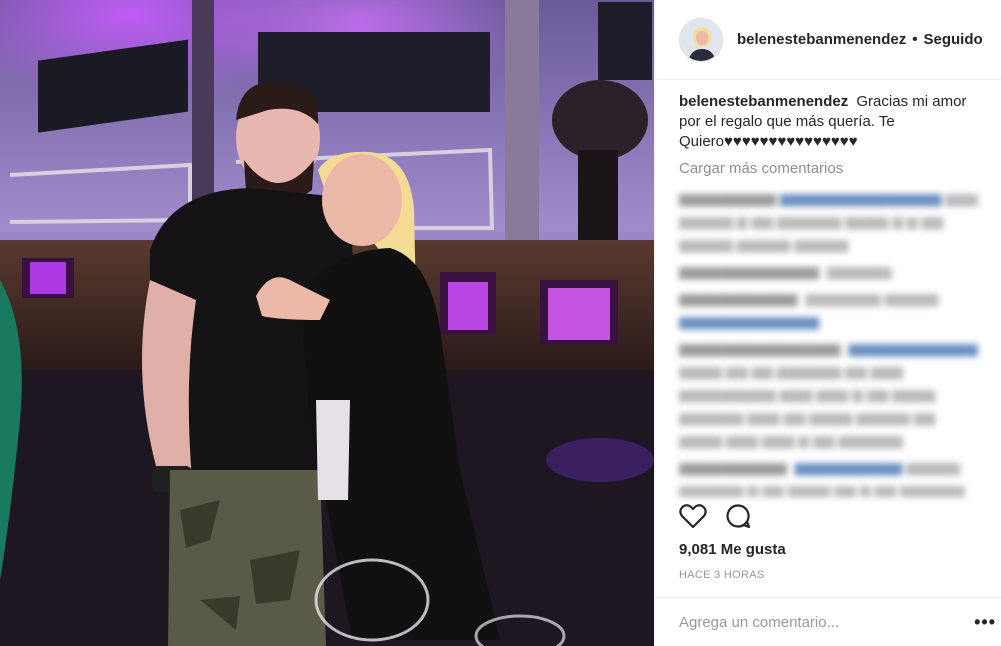 The width and height of the screenshot is (1001, 646). I want to click on more-options-icon: •••, so click(985, 622).